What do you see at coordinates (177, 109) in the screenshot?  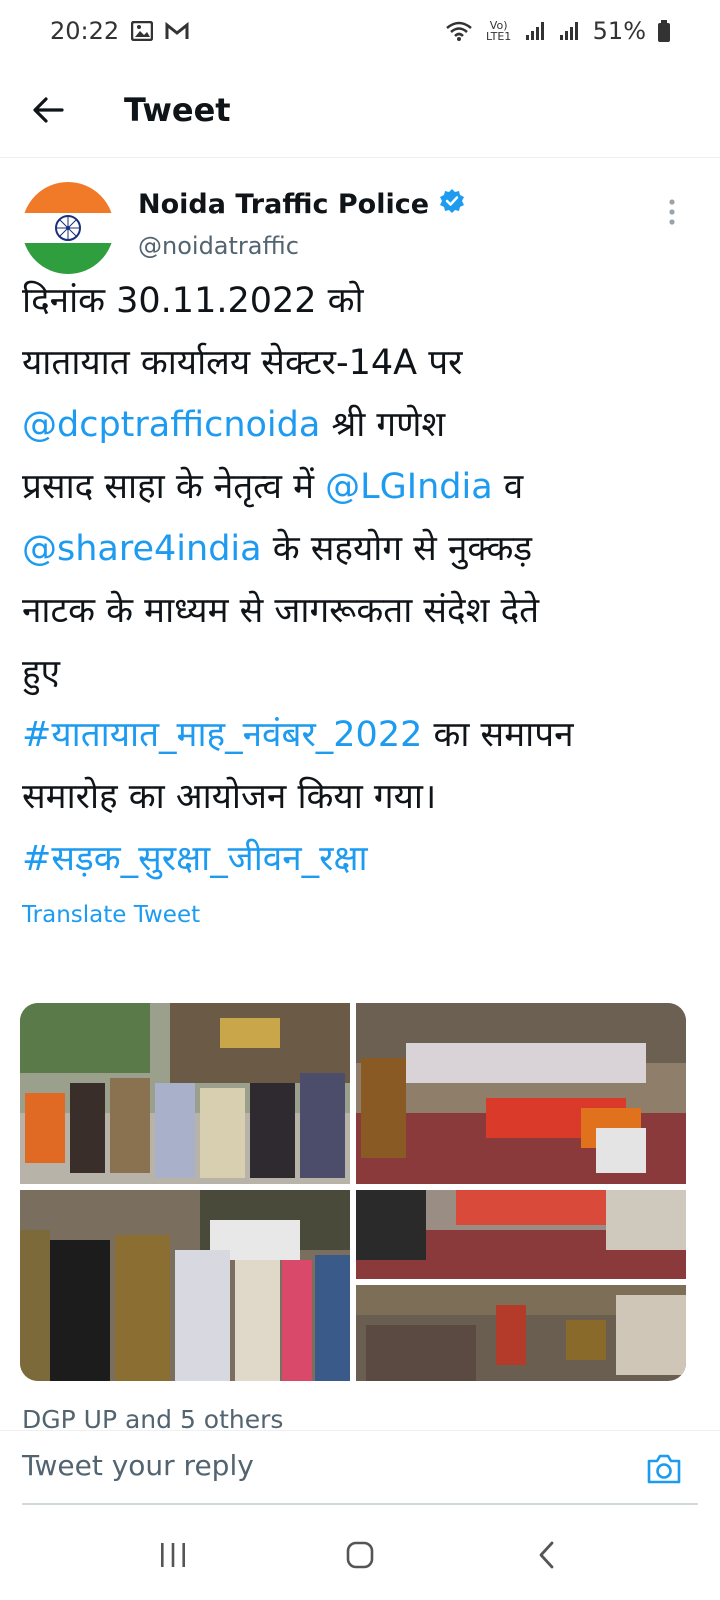 I see `page-title: Tweet` at bounding box center [177, 109].